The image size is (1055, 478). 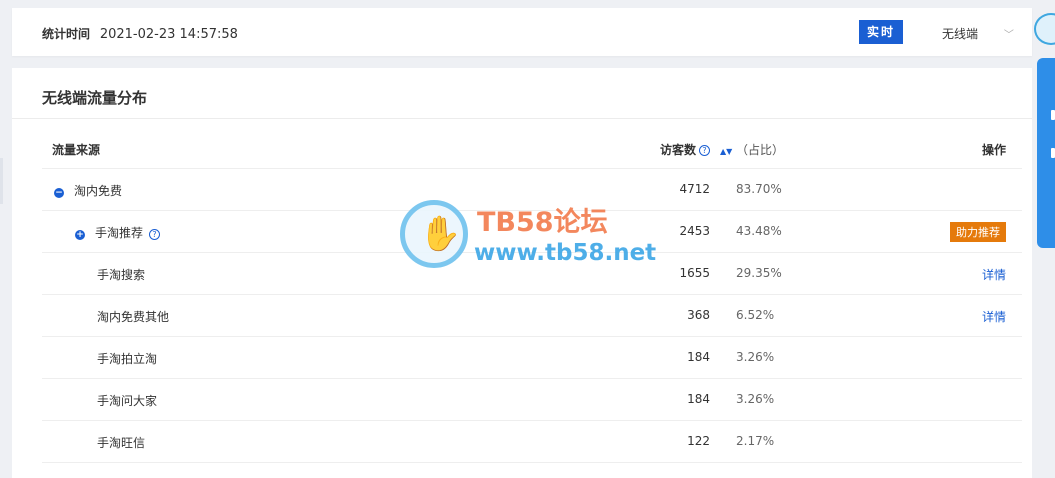 I want to click on row-source: − 淘内免费, so click(x=88, y=190).